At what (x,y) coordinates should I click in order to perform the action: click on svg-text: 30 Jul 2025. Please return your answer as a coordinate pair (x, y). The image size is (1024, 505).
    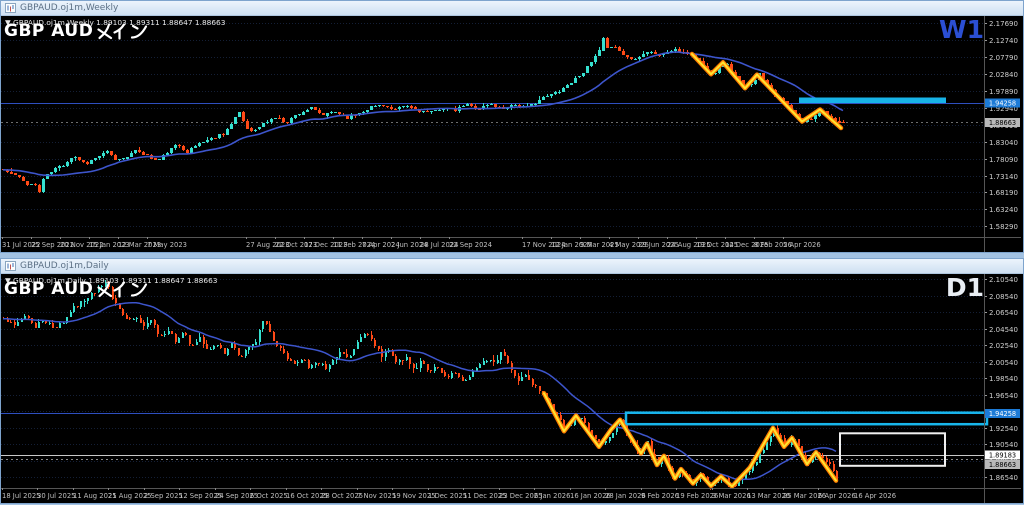
    Looking at the image, I should click on (56, 496).